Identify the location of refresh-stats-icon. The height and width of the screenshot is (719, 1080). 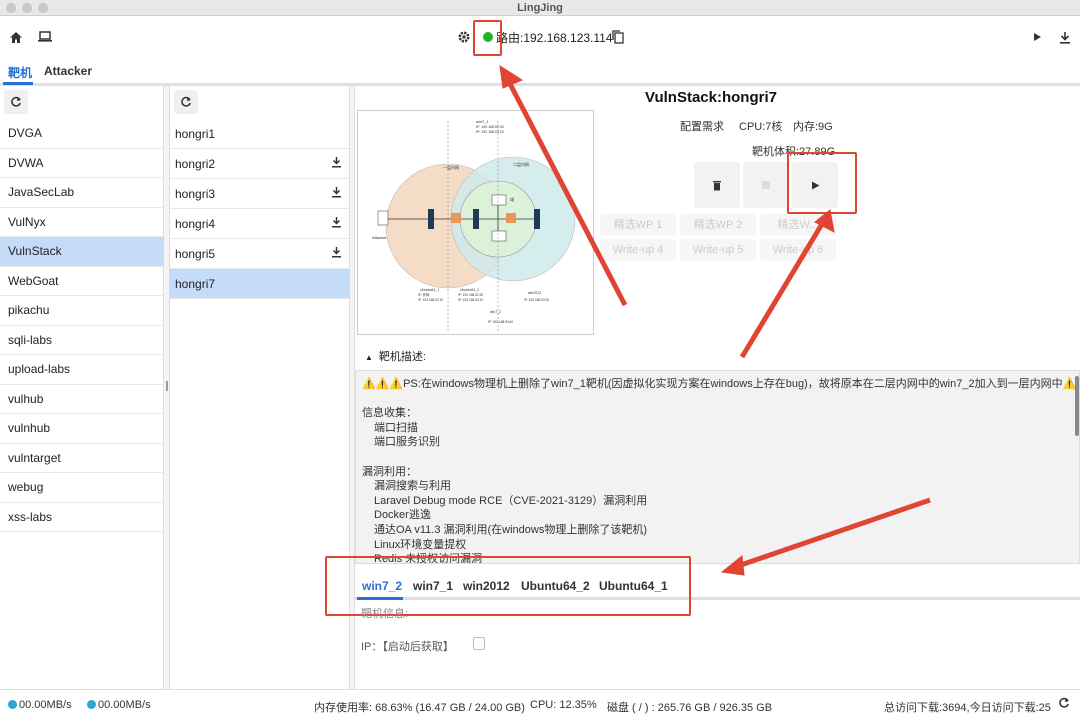
(1064, 704).